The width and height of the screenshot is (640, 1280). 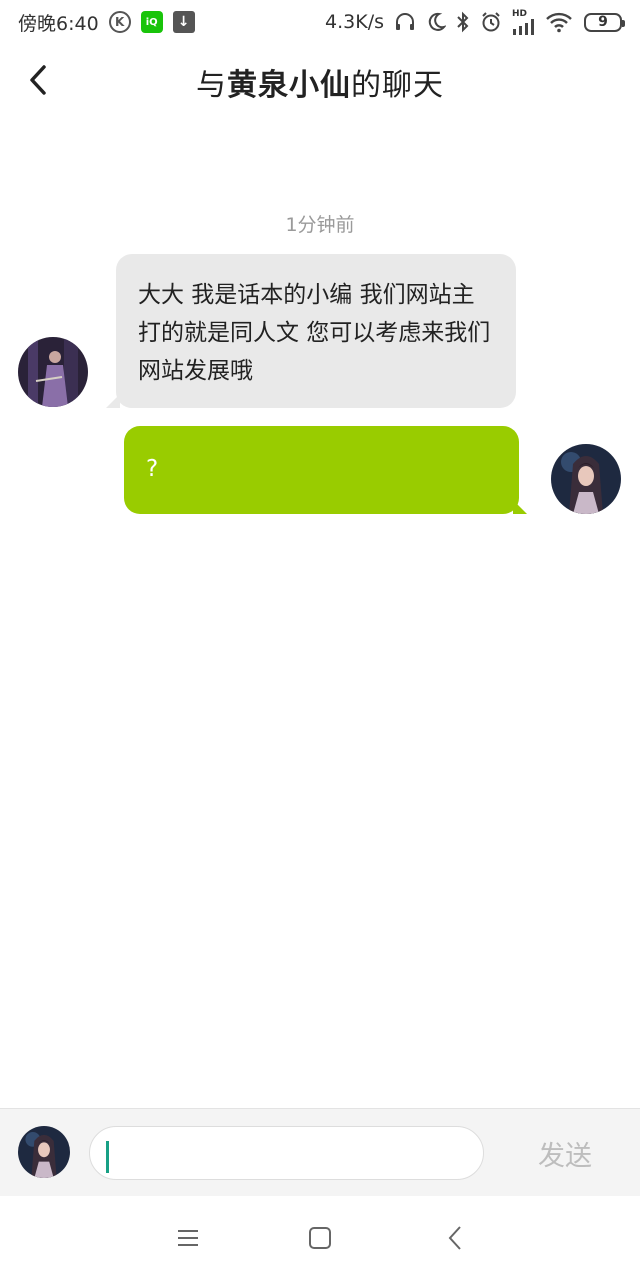 I want to click on headphone-icon, so click(x=405, y=21).